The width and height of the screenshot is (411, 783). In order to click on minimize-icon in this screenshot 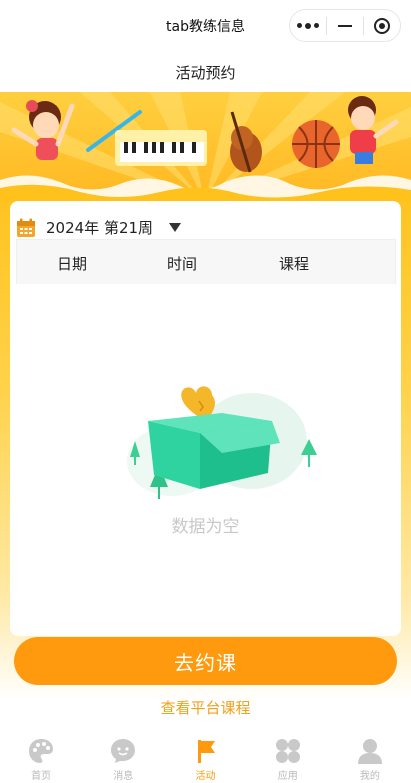, I will do `click(345, 25)`.